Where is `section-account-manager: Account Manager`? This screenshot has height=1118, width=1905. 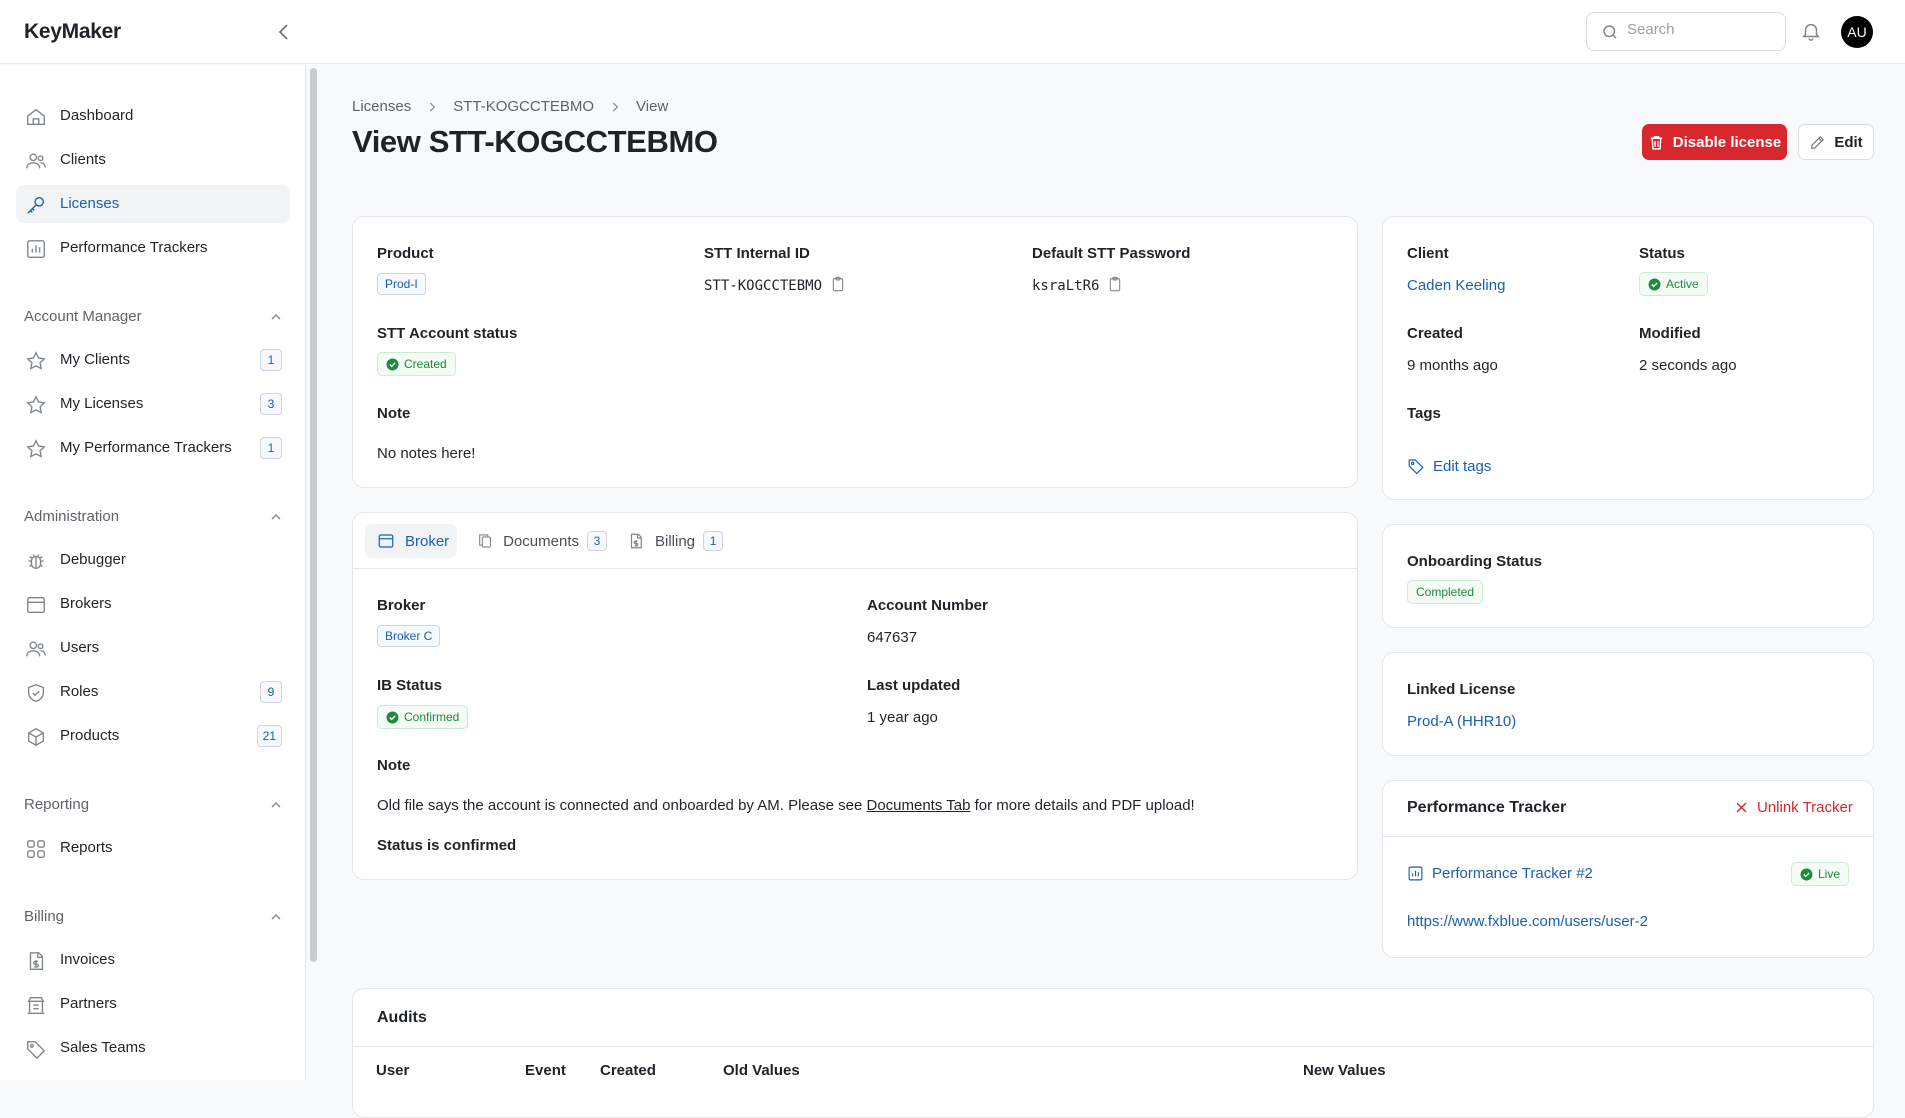 section-account-manager: Account Manager is located at coordinates (154, 317).